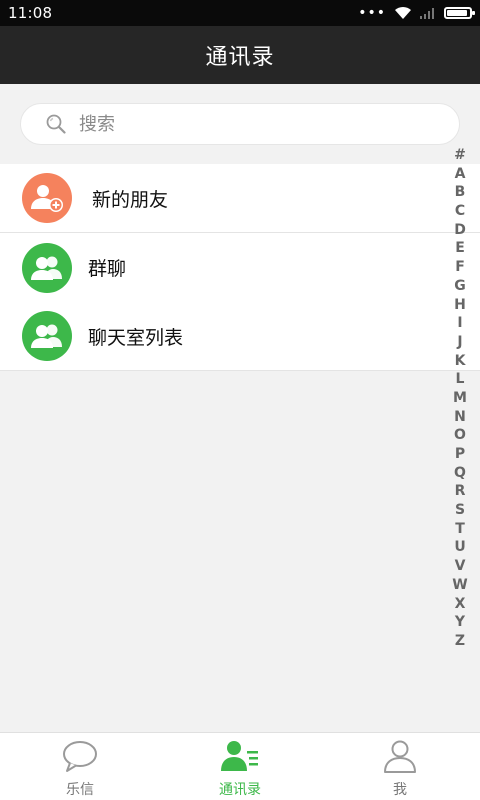  What do you see at coordinates (240, 336) in the screenshot?
I see `list-item-chatroom-list: 聊天室列表` at bounding box center [240, 336].